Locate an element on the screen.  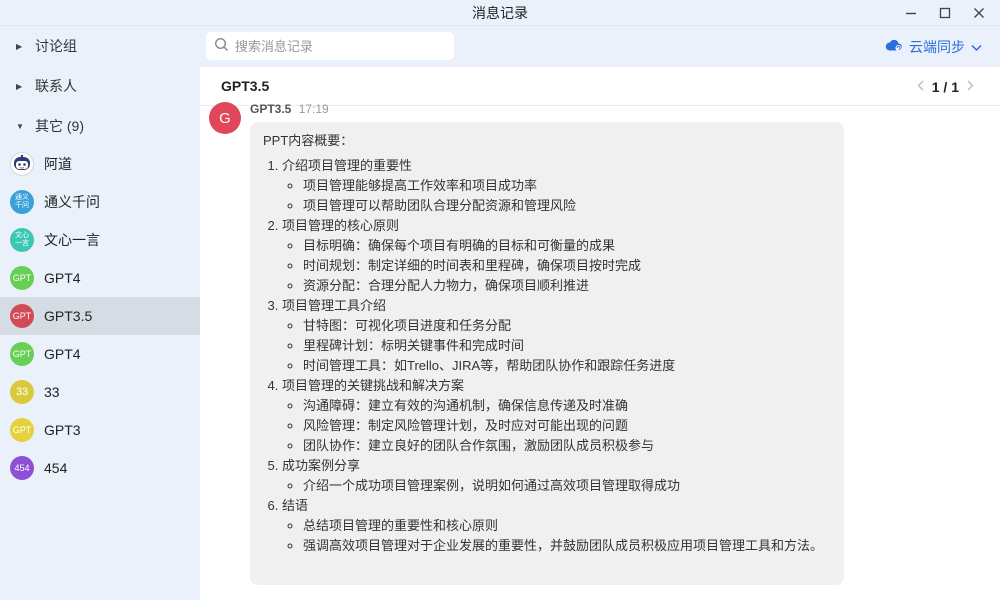
group-label: 讨论组 is located at coordinates (56, 46).